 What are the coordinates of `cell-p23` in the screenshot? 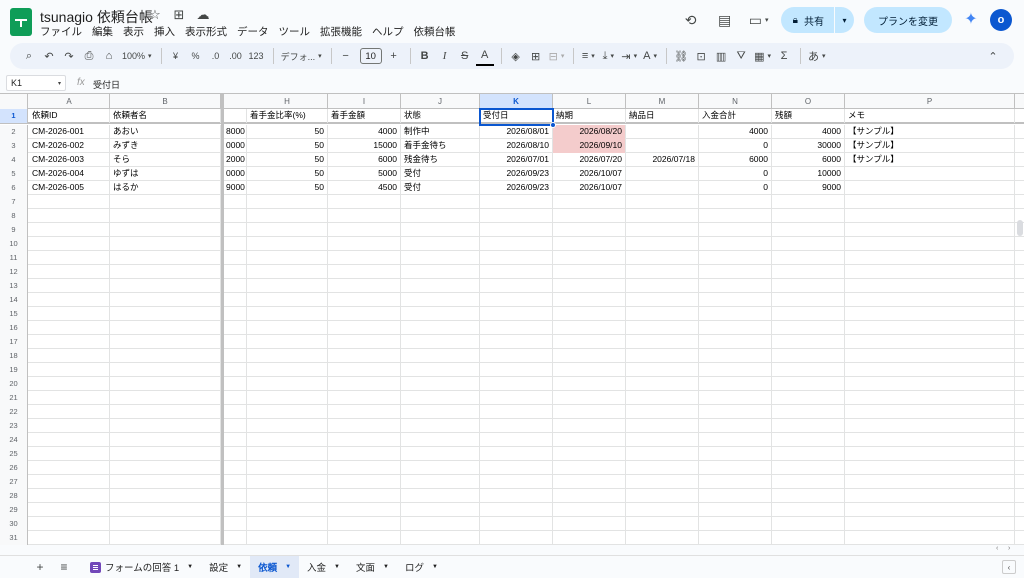 It's located at (930, 426).